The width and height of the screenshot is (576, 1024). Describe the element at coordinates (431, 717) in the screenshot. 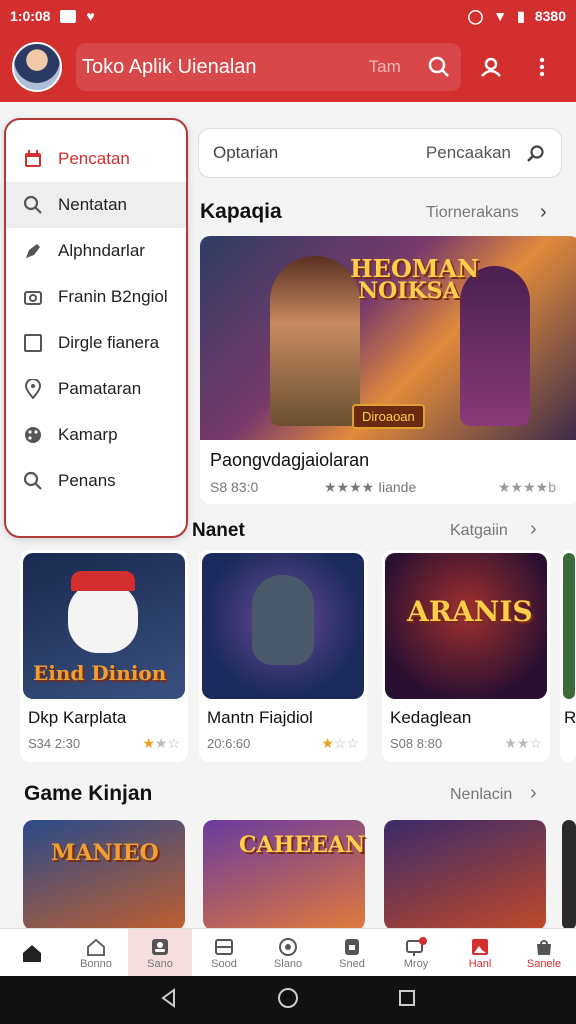

I see `game-card-name: Kedaglean` at that location.